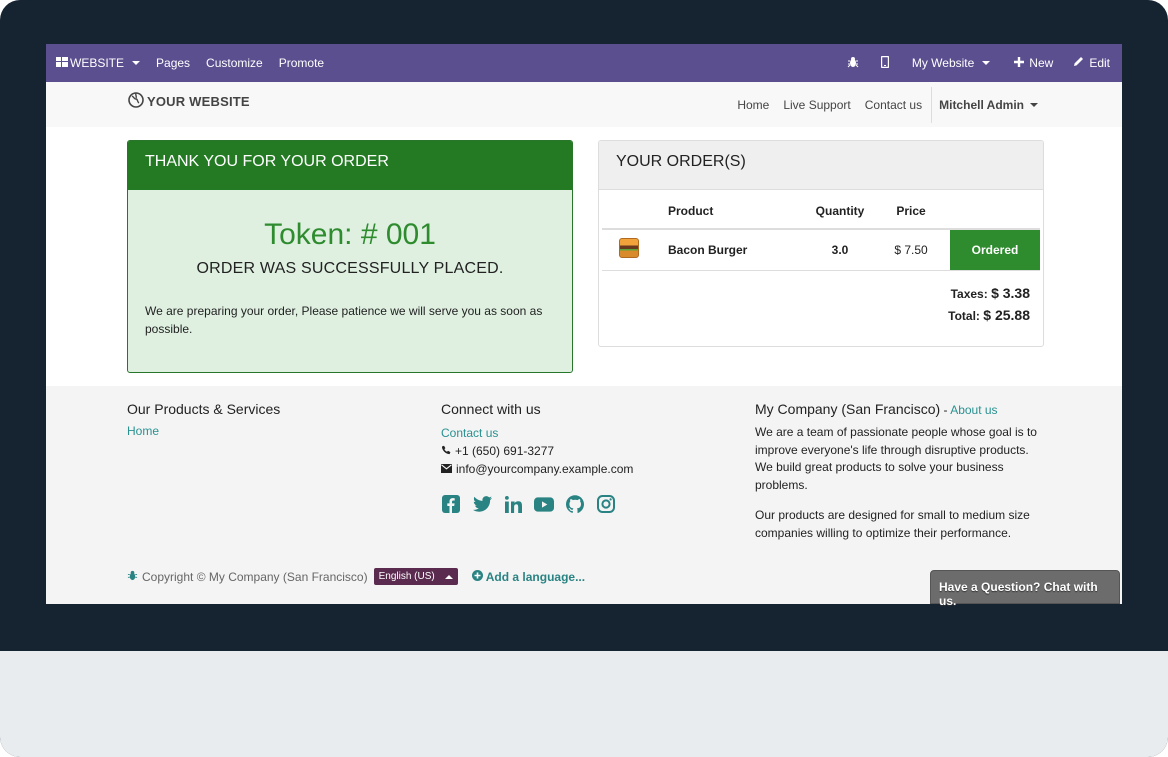  I want to click on language-label: English (US), so click(406, 576).